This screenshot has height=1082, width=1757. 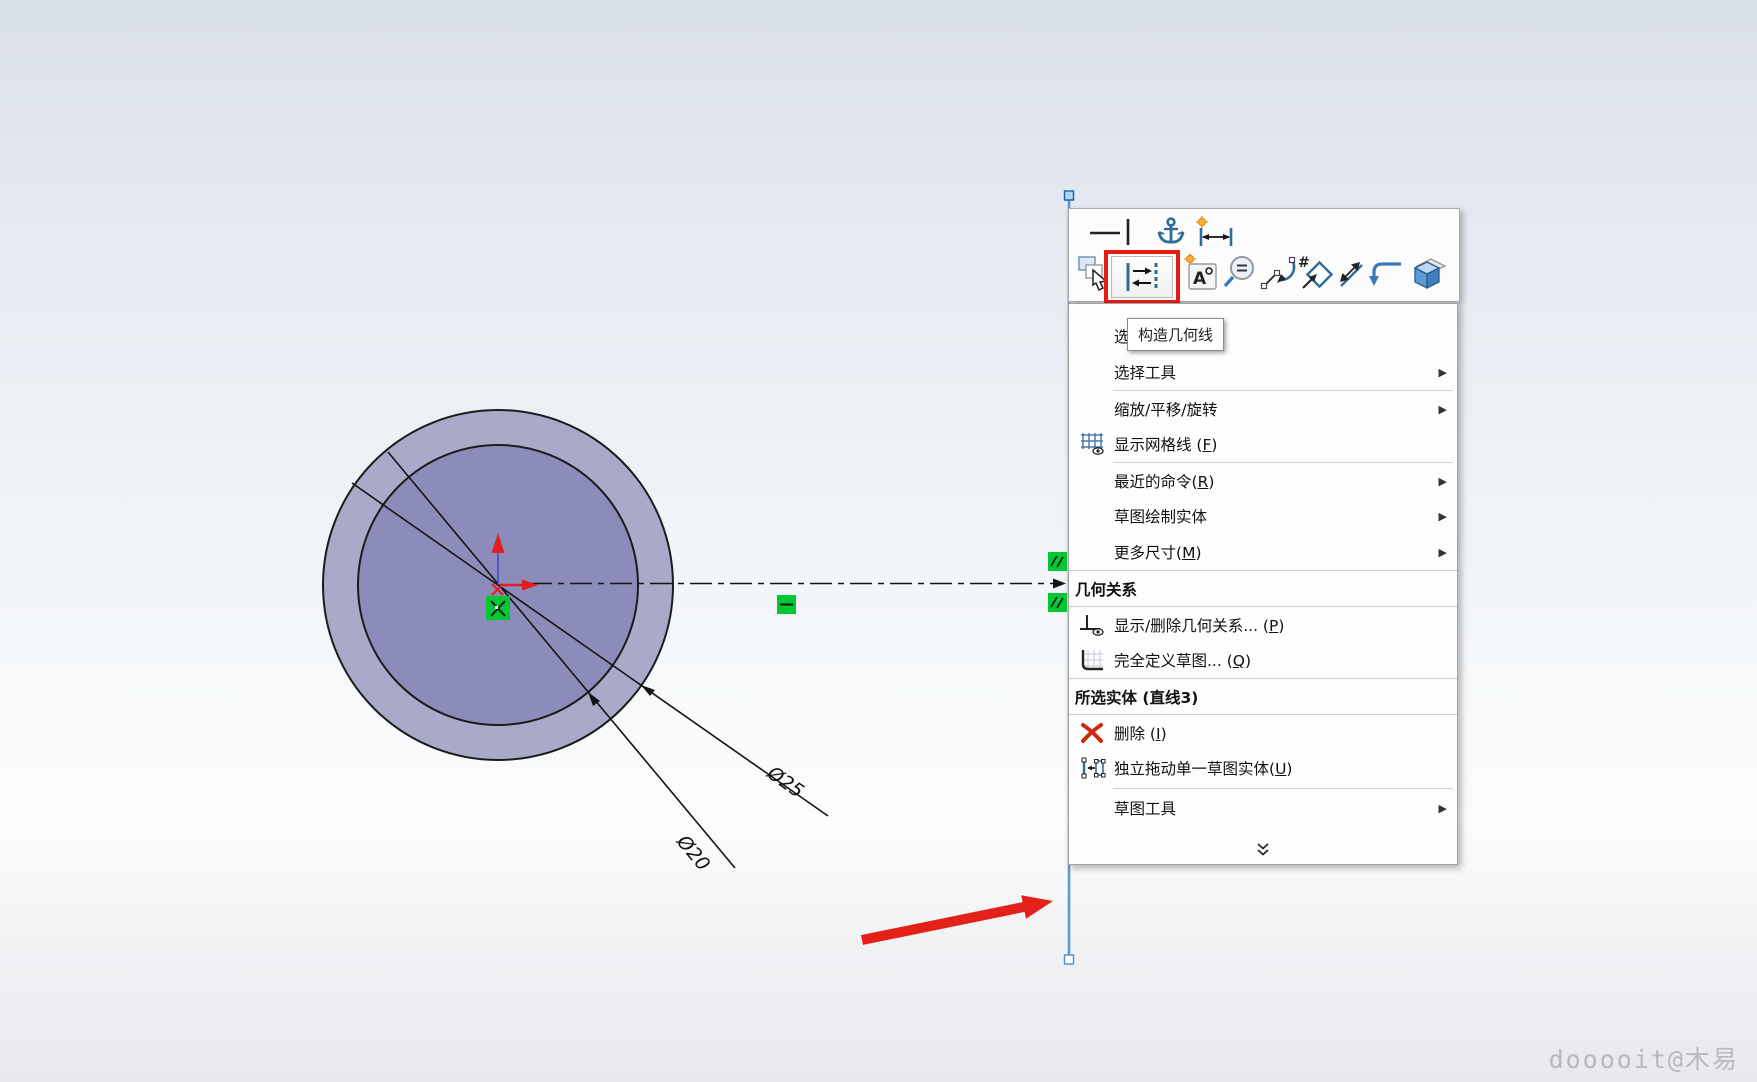 I want to click on menu-expand-chevron, so click(x=1263, y=849).